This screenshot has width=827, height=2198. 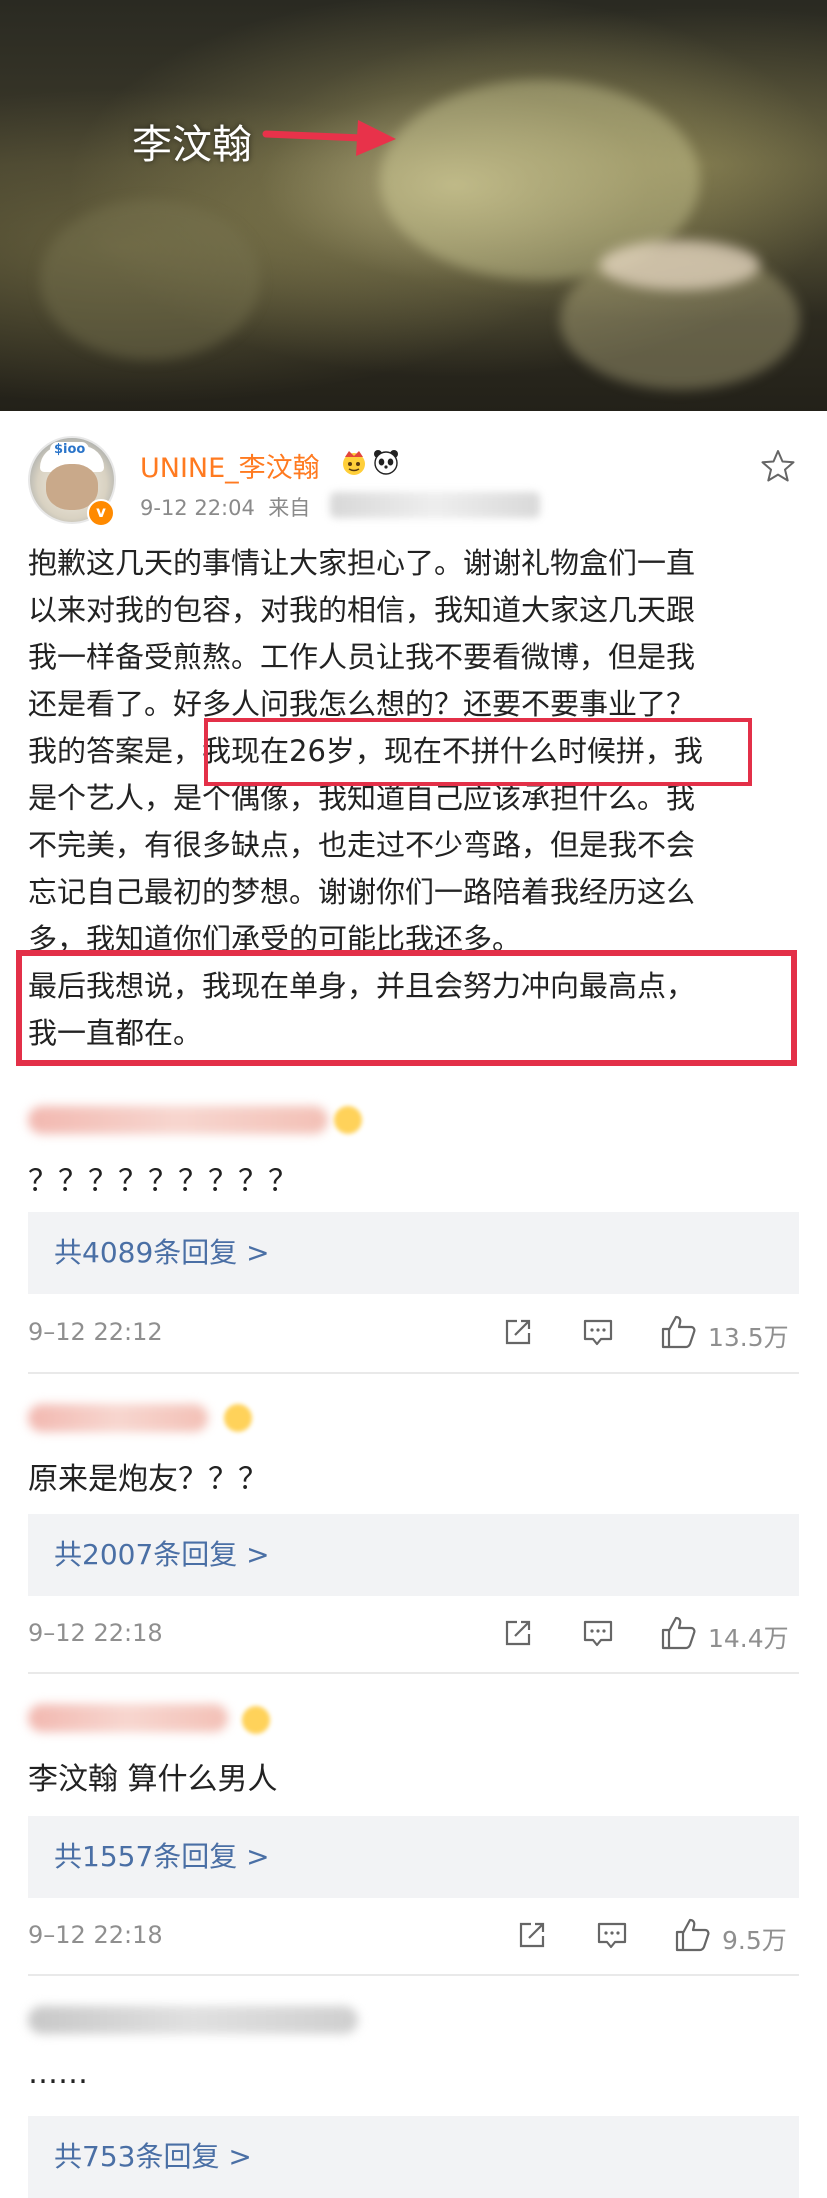 I want to click on comment-time: 9–12 22:12, so click(x=95, y=1332).